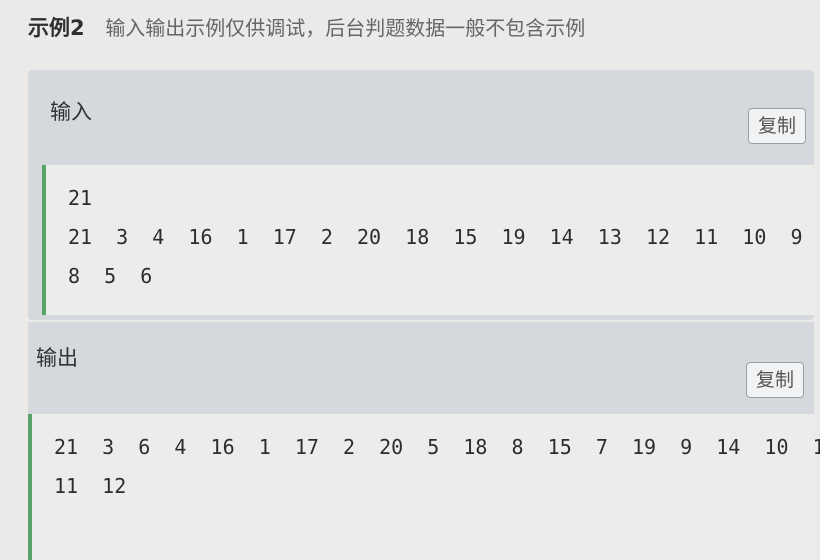  Describe the element at coordinates (57, 358) in the screenshot. I see `output-label: 输出` at that location.